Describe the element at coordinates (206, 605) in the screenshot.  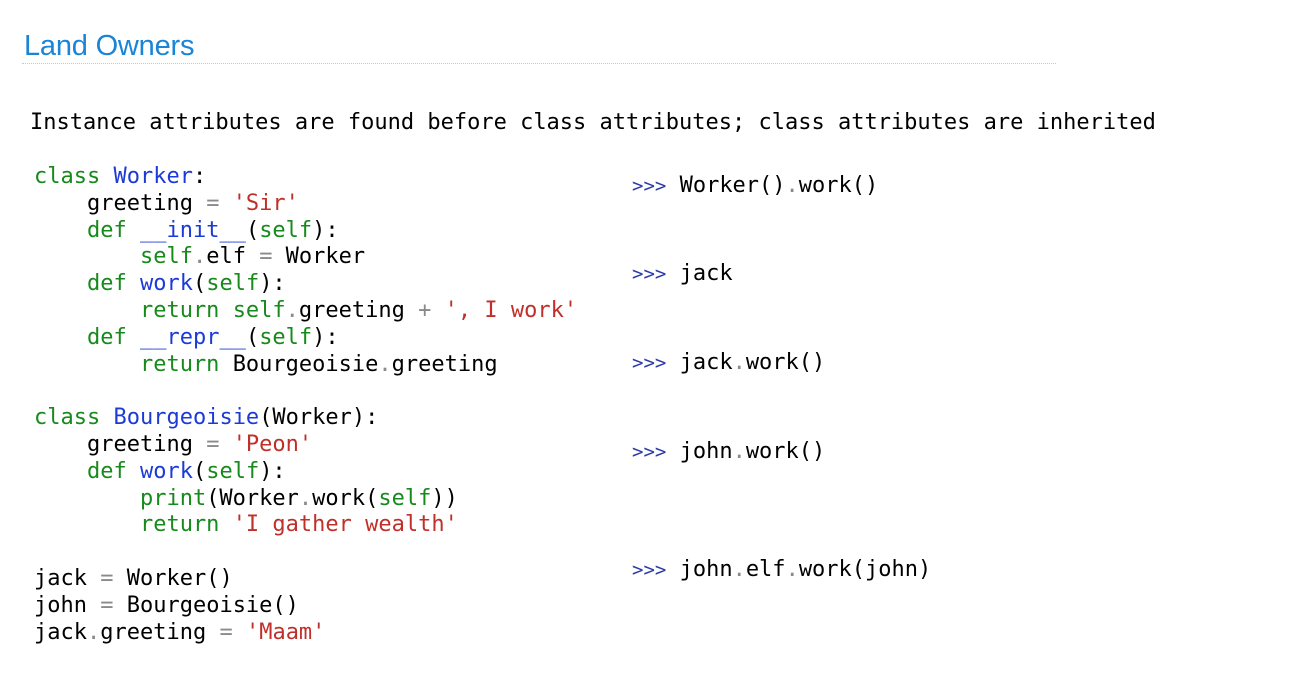
I see `code-token: Bourgeoisie()` at that location.